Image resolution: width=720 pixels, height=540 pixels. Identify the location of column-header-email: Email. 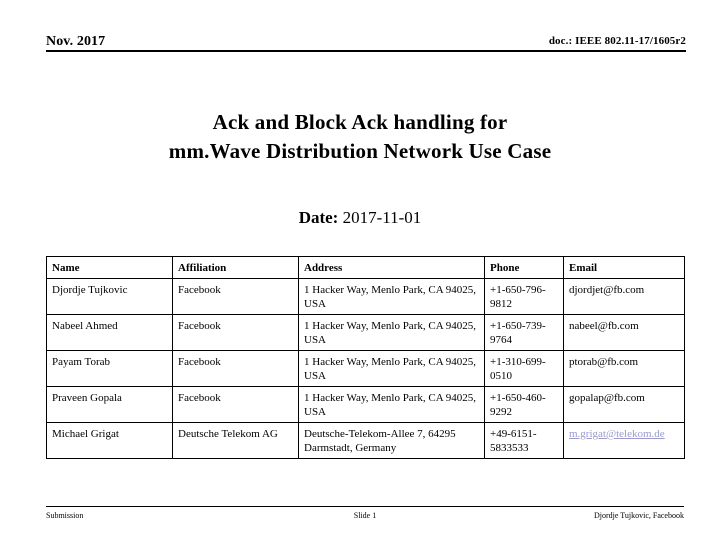
(624, 267).